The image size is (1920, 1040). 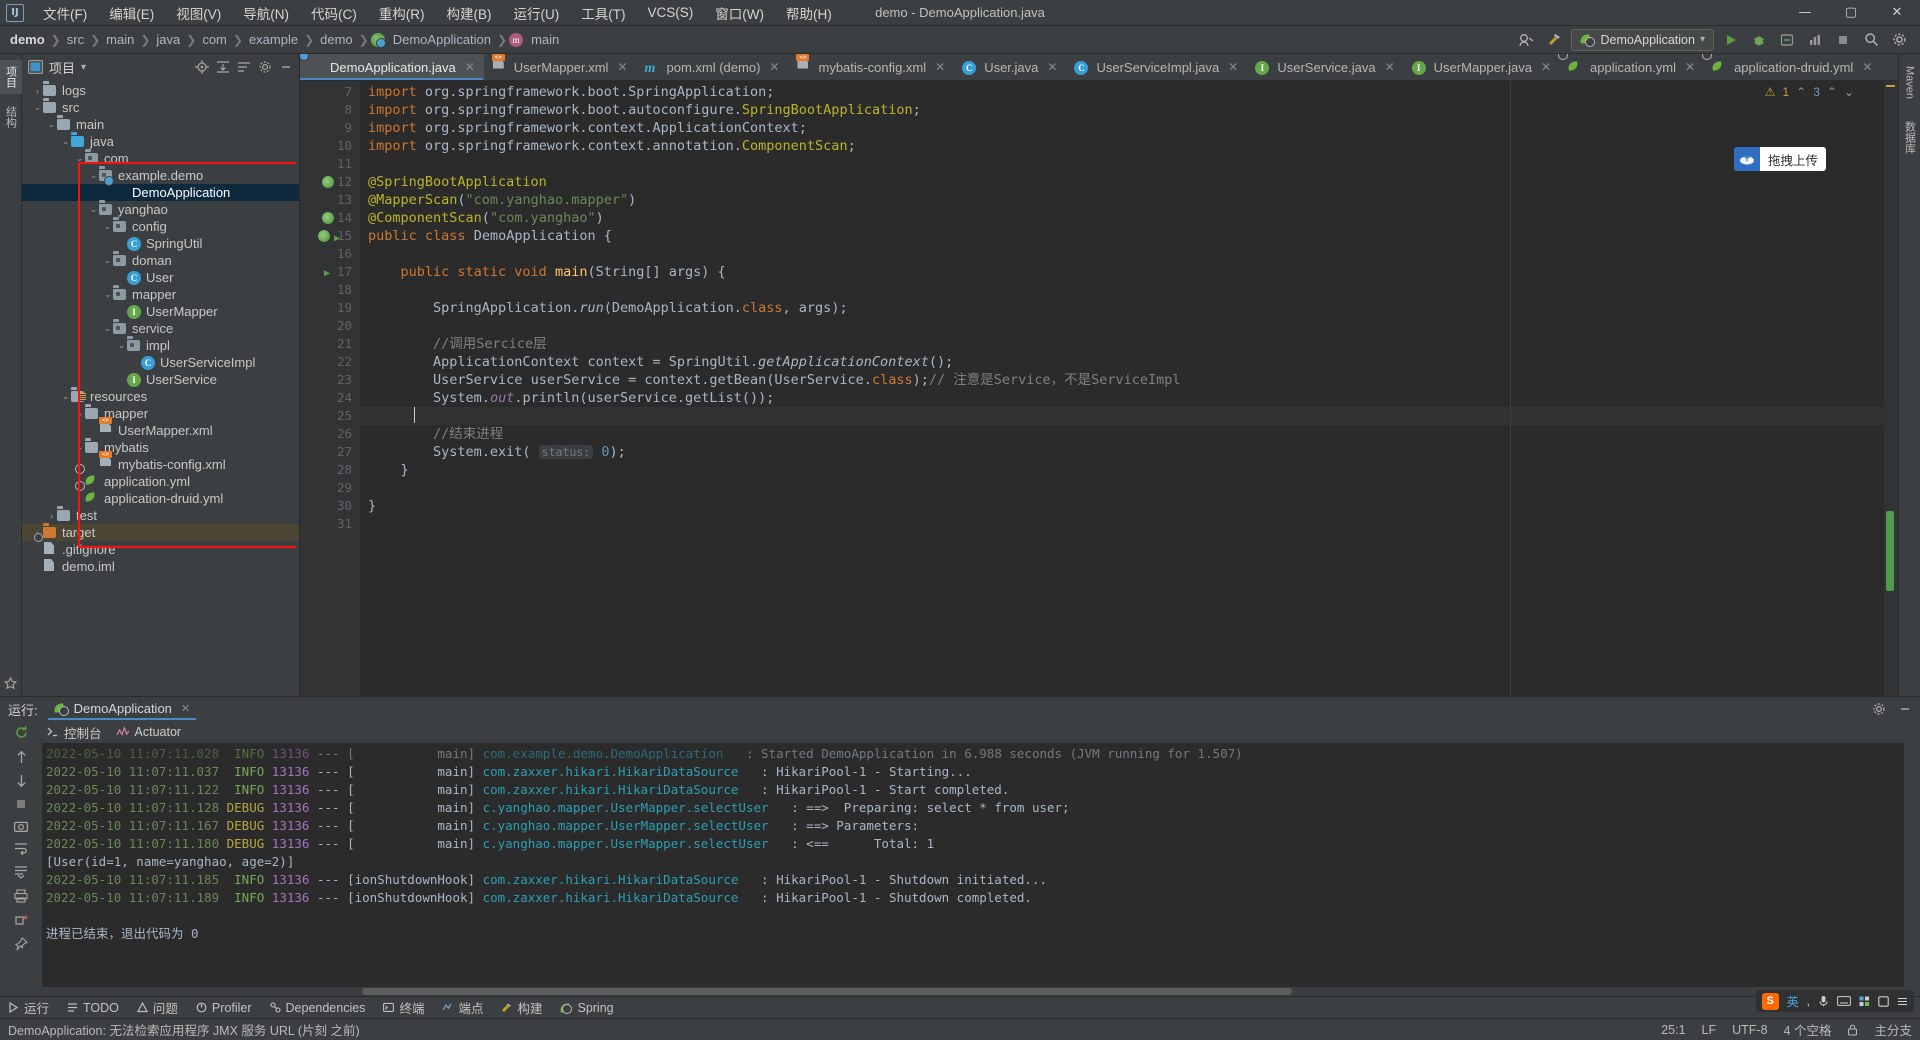 I want to click on tree-node-service: ⌄ service, so click(x=160, y=328).